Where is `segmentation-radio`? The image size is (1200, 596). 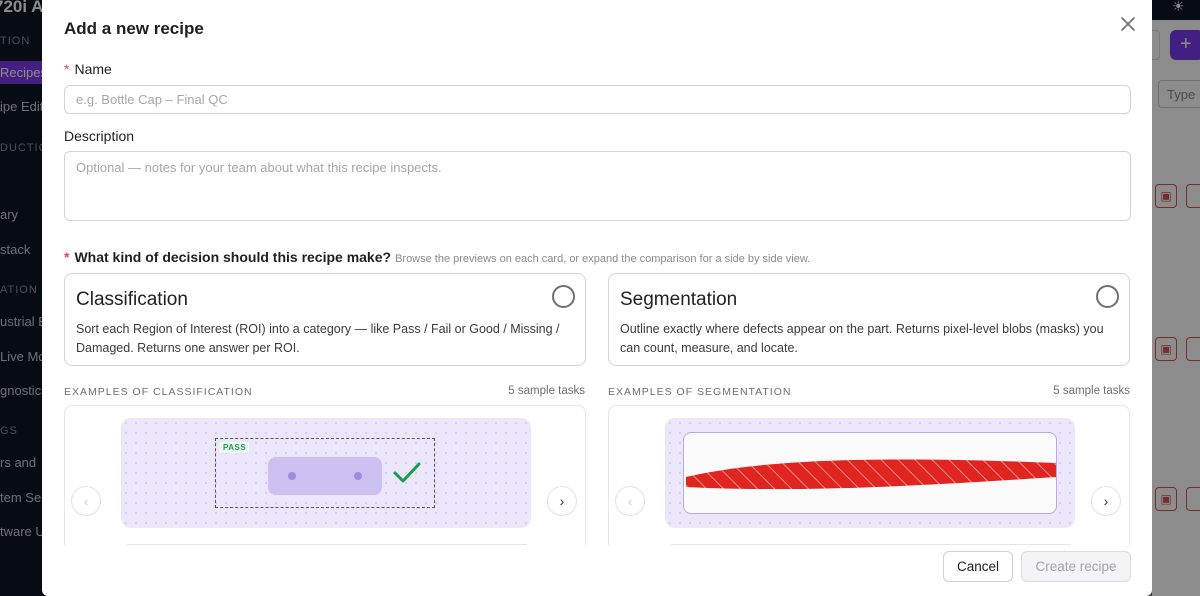
segmentation-radio is located at coordinates (1107, 296).